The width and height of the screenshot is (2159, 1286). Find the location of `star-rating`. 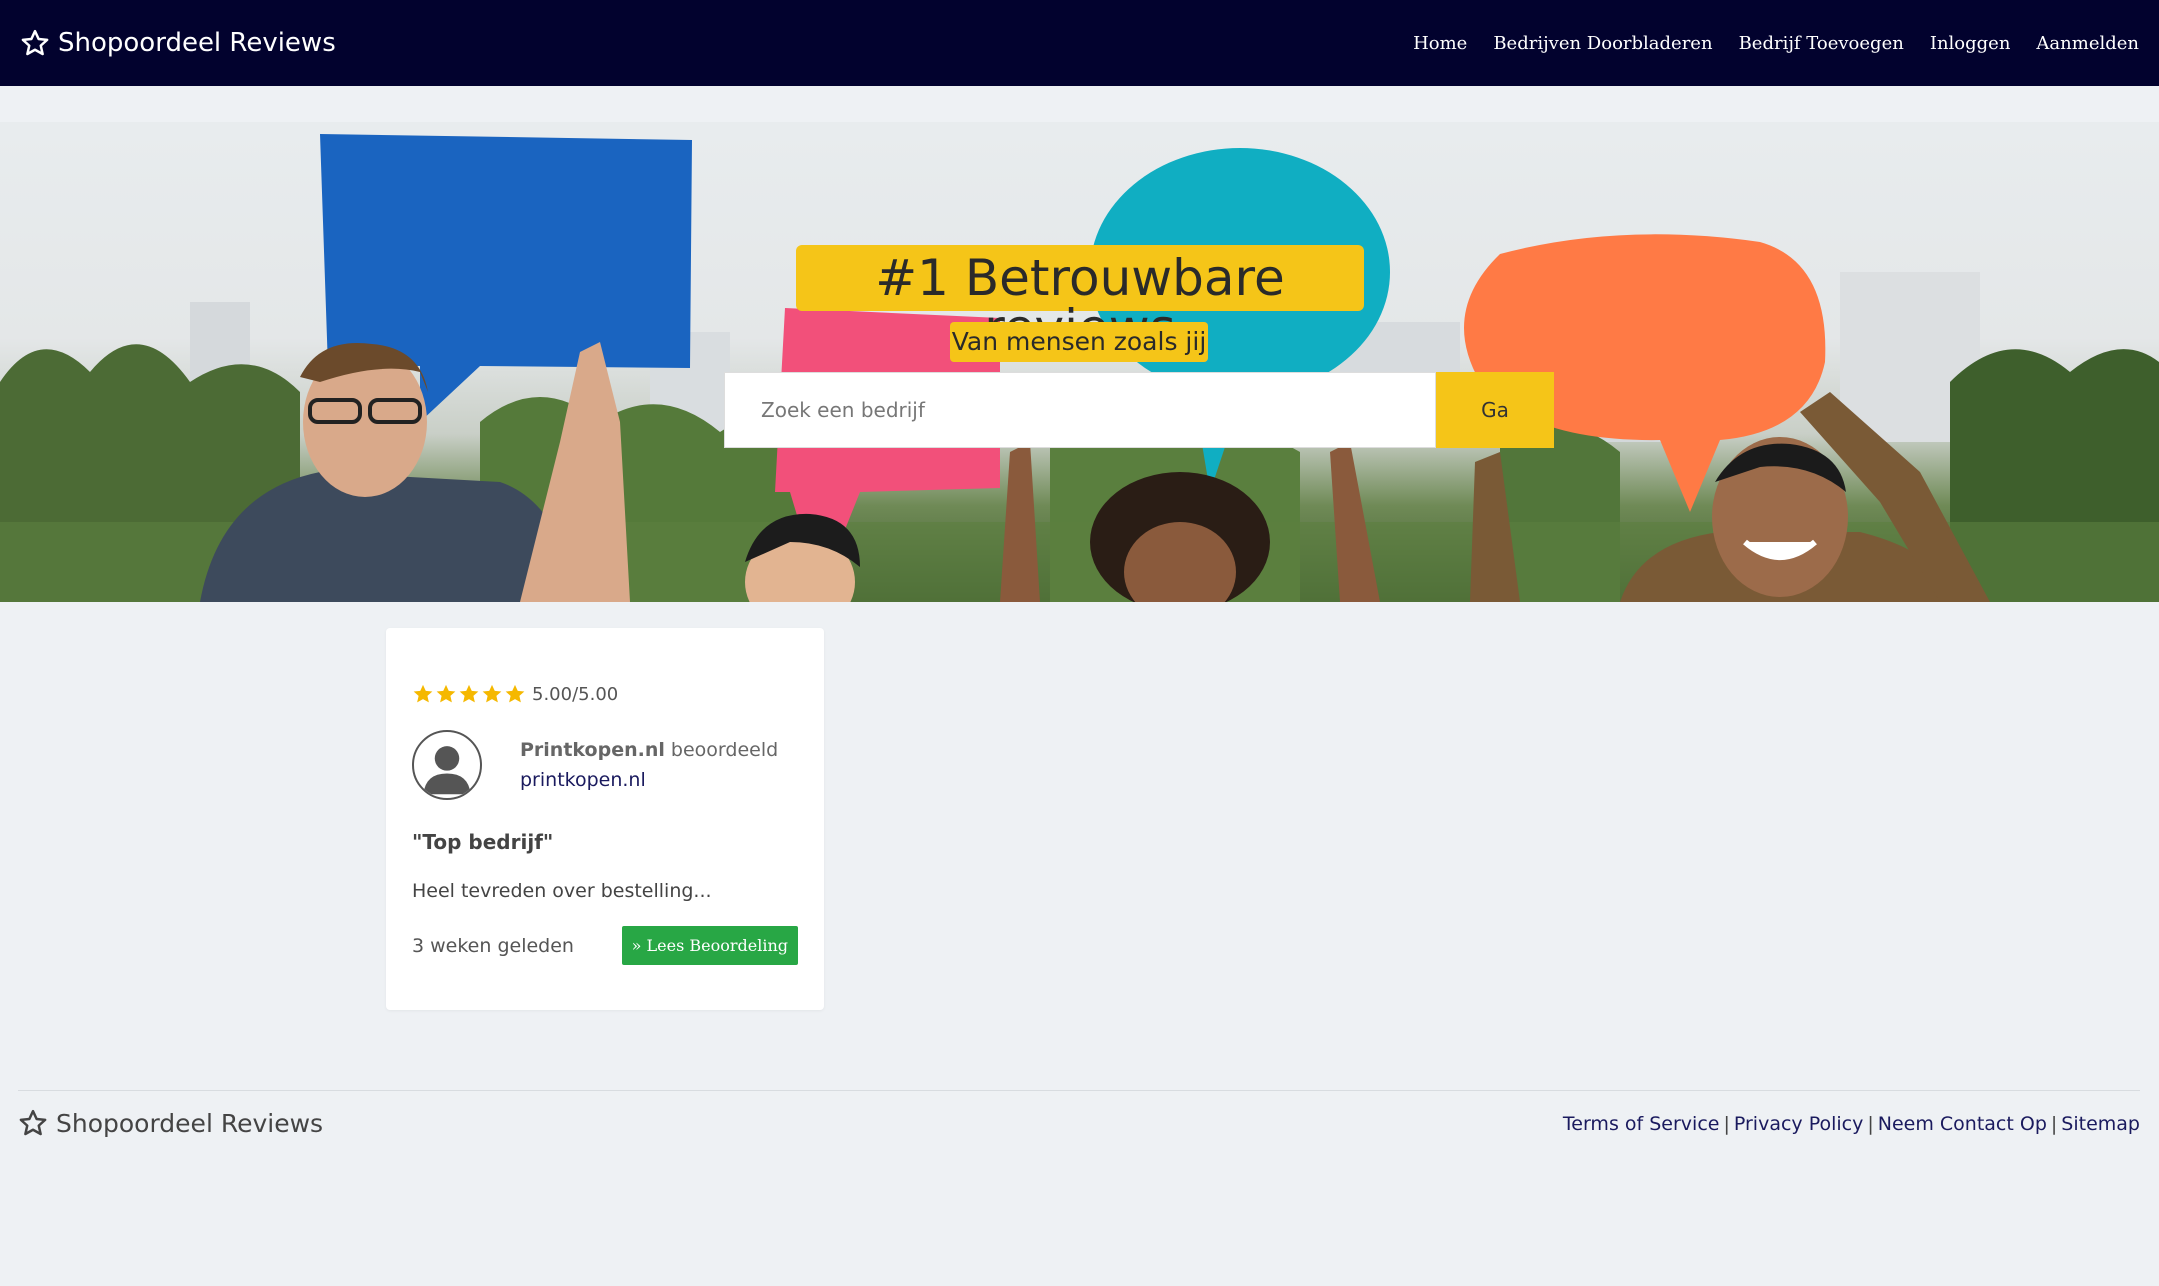

star-rating is located at coordinates (469, 694).